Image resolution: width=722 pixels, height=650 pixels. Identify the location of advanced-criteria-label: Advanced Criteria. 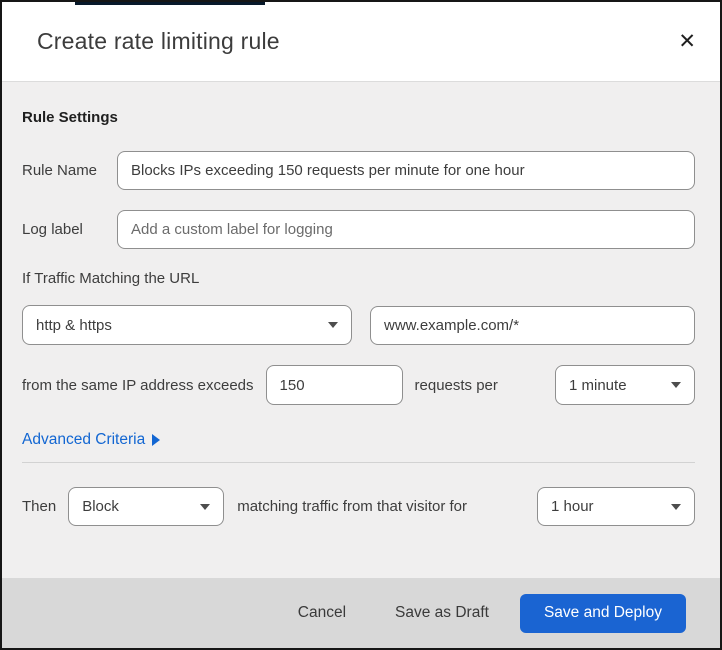
(84, 439).